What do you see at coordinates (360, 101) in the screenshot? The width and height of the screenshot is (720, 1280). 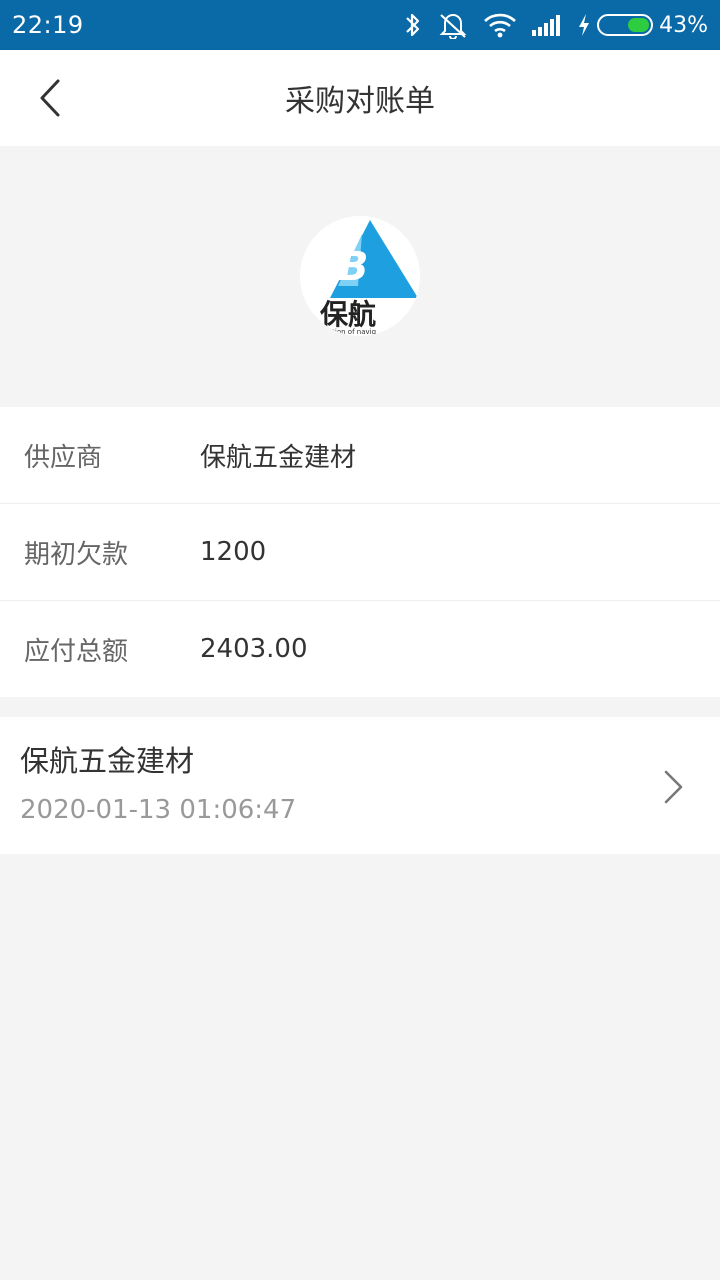 I see `page-title: 采购对账单` at bounding box center [360, 101].